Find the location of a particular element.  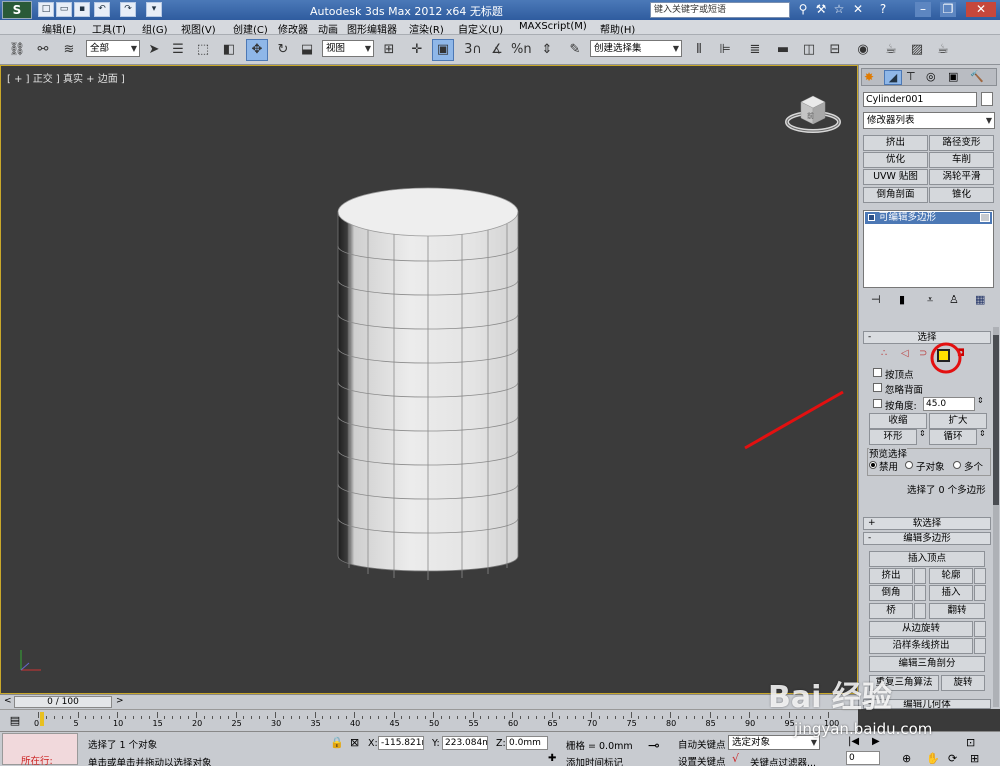

time-slider-thumb: 0 / 100 is located at coordinates (63, 702).